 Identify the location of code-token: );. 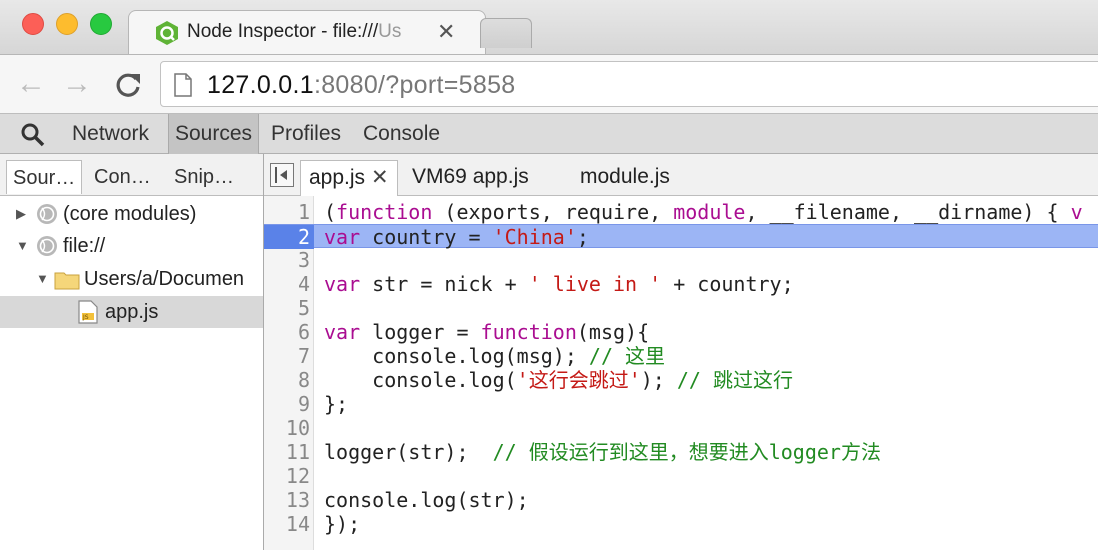
(658, 380).